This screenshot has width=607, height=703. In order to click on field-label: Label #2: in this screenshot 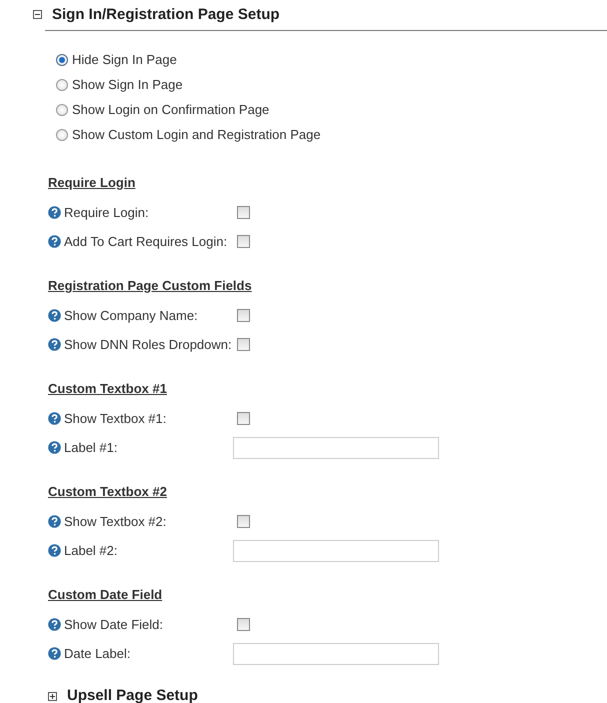, I will do `click(91, 550)`.